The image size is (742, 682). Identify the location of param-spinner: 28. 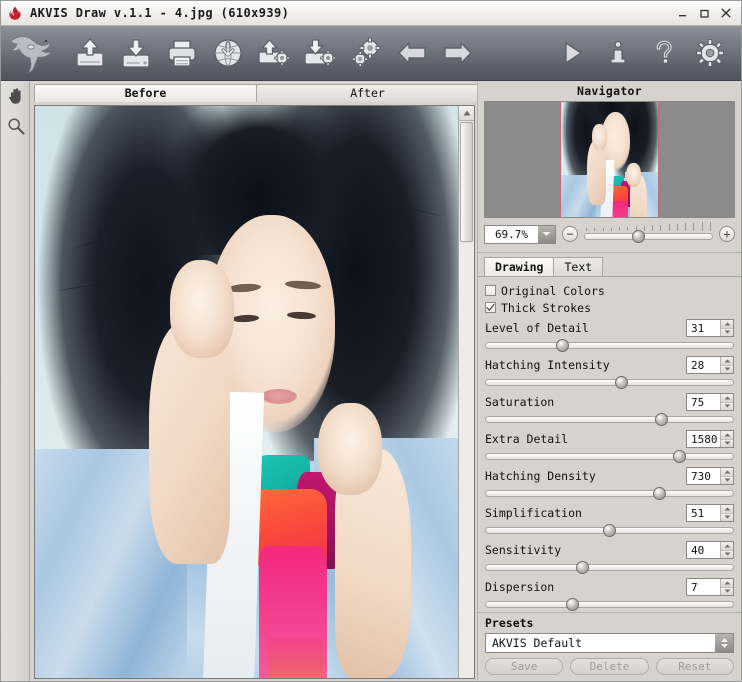
(710, 365).